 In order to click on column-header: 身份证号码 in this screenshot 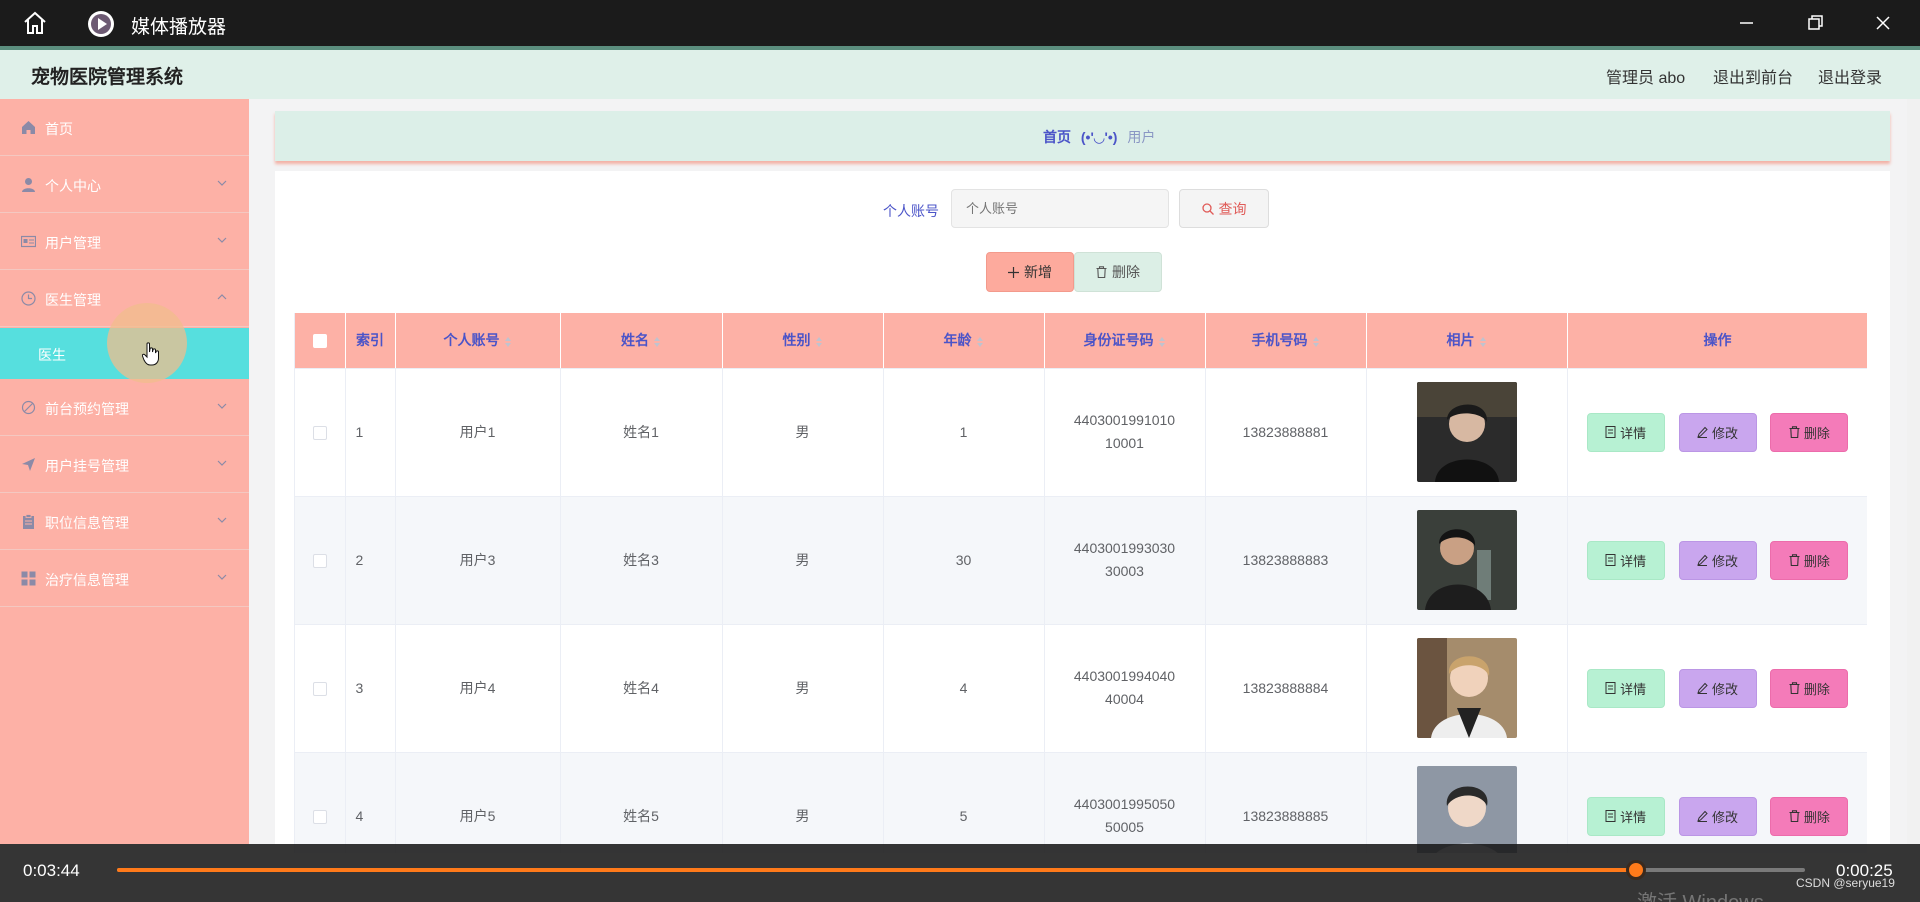, I will do `click(1125, 341)`.